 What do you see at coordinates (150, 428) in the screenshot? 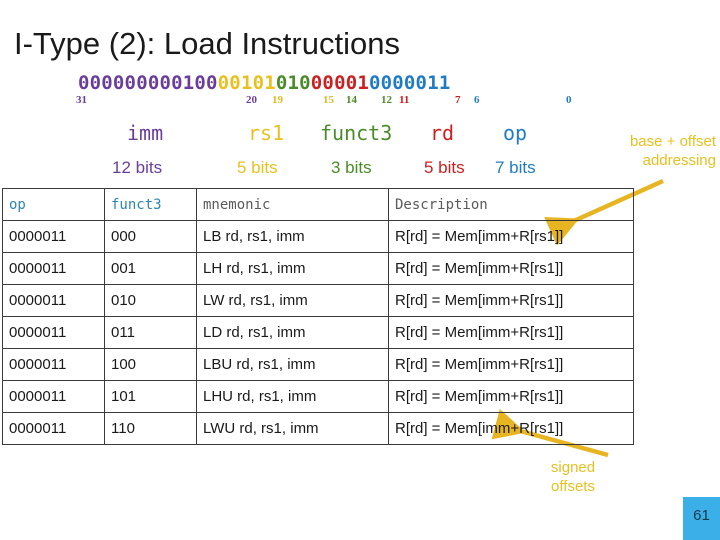
I see `cell-funct3: 110` at bounding box center [150, 428].